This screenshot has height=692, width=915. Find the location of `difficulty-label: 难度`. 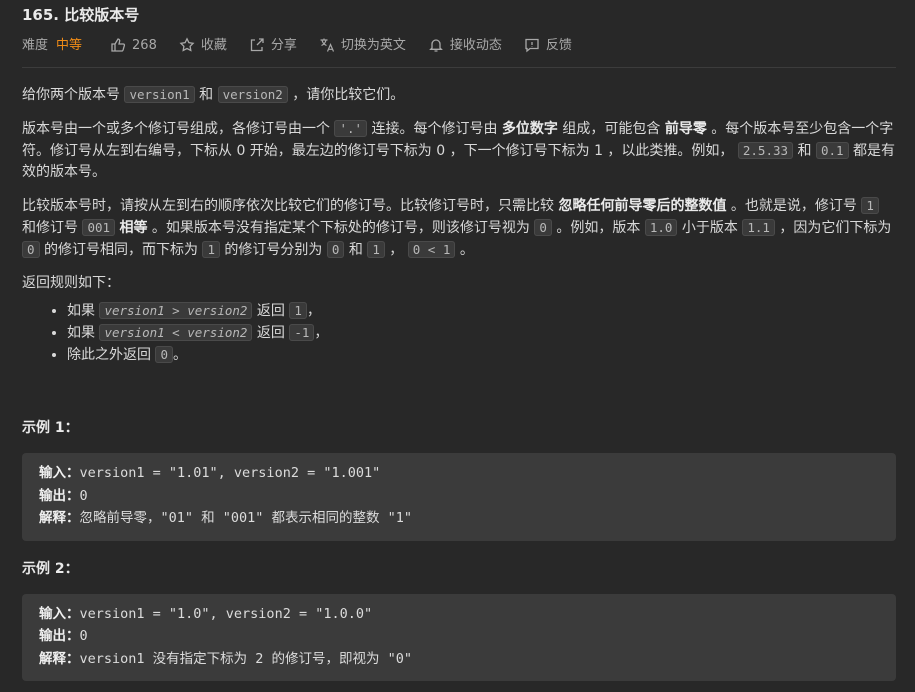

difficulty-label: 难度 is located at coordinates (35, 45).